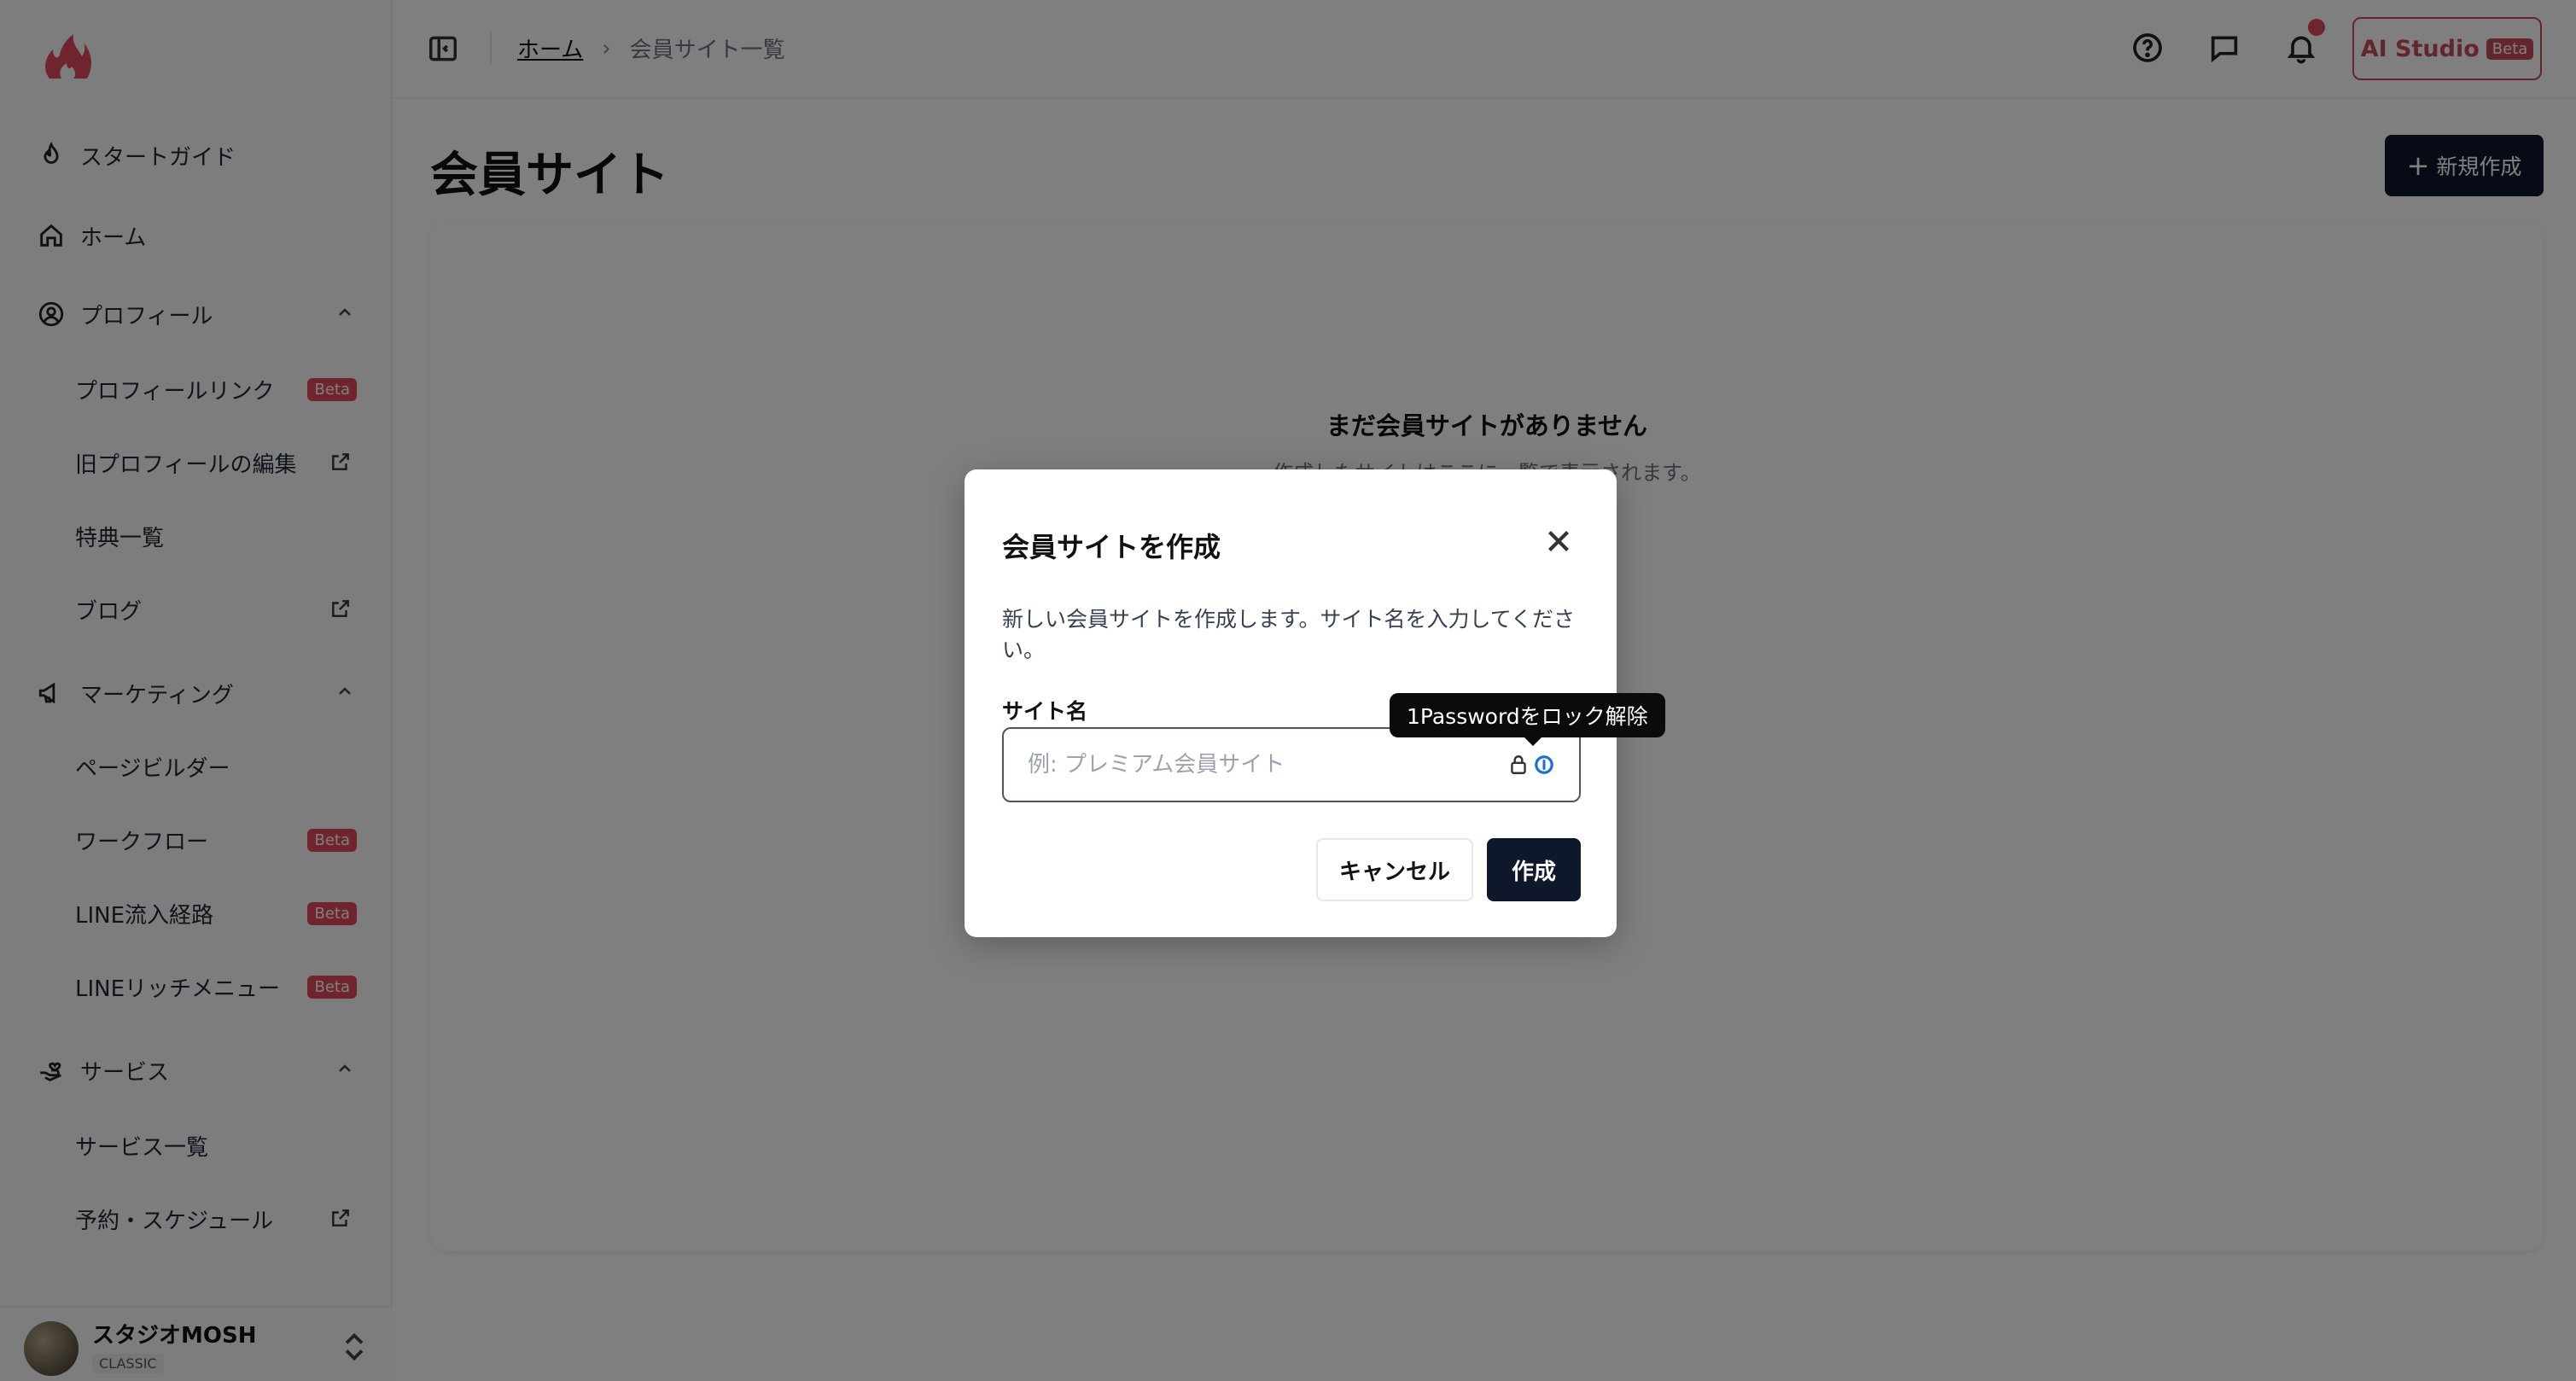 The width and height of the screenshot is (2576, 1381). I want to click on dialog-description: 新しい会員サイトを作成します。サイト名を入力してください。, so click(1289, 634).